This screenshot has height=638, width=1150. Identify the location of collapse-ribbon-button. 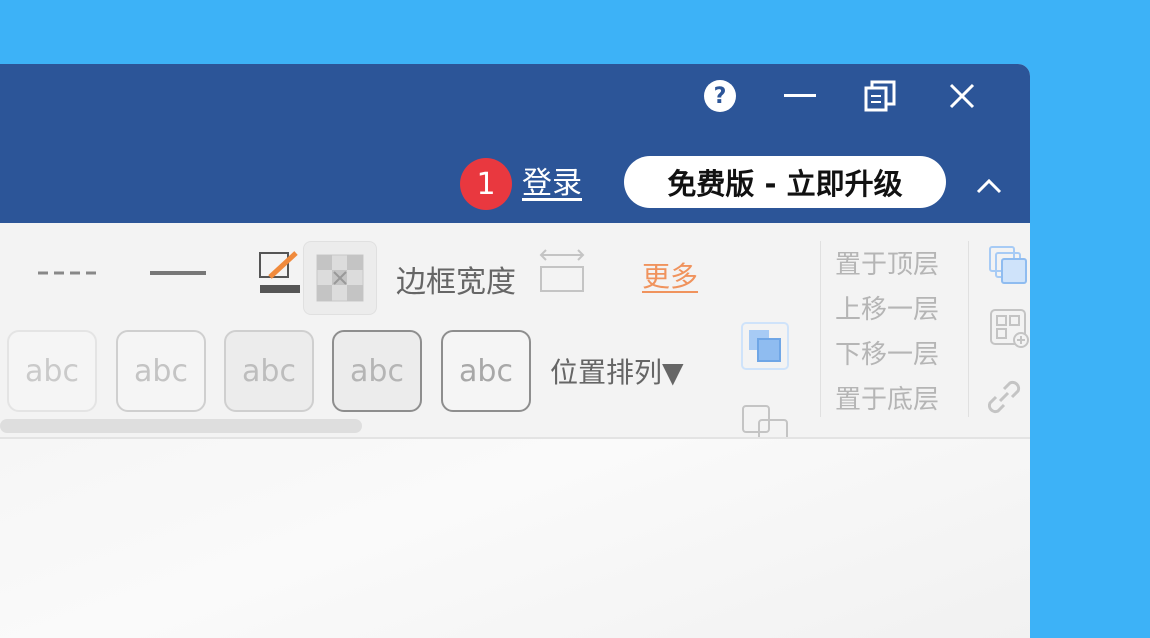
(989, 186).